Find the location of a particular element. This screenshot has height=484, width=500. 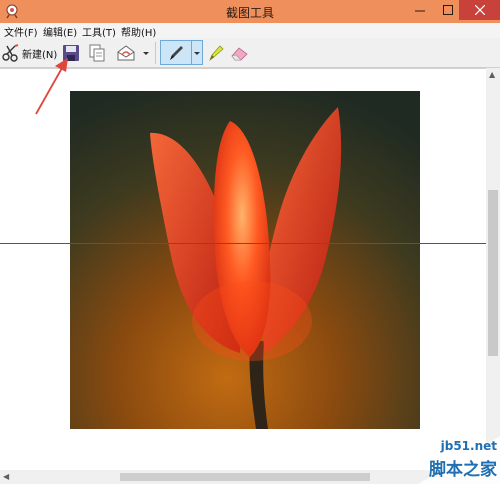

eraser-icon is located at coordinates (239, 54).